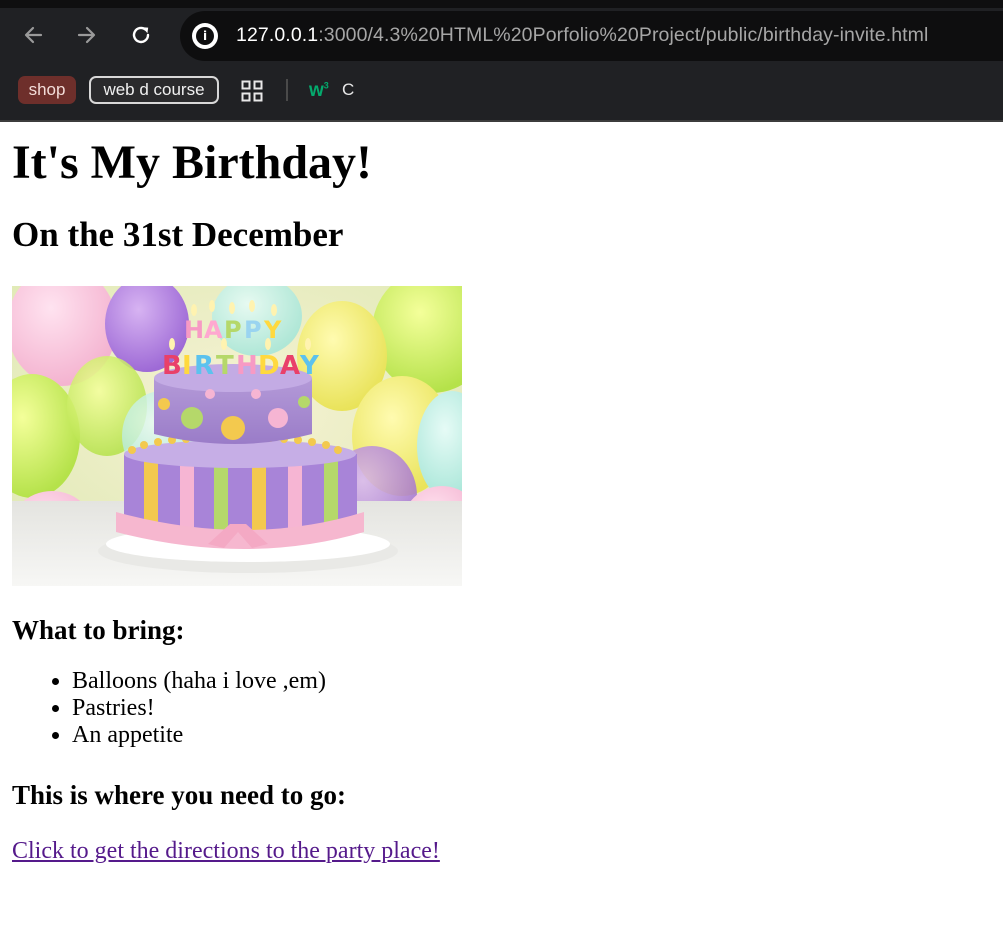 Image resolution: width=1003 pixels, height=946 pixels. Describe the element at coordinates (326, 85) in the screenshot. I see `w3-superscript: 3` at that location.